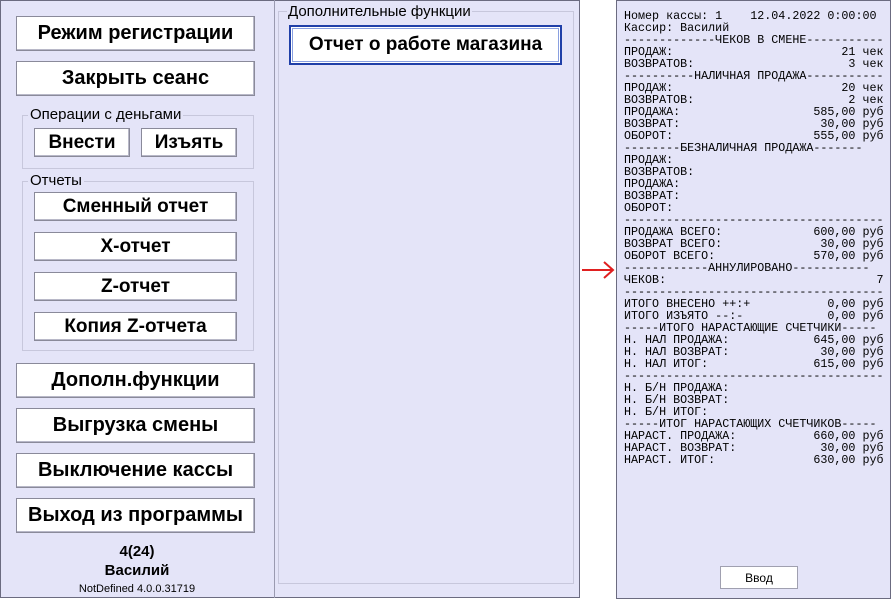 The image size is (892, 600). What do you see at coordinates (135, 246) in the screenshot?
I see `x-report-button: X-отчет` at bounding box center [135, 246].